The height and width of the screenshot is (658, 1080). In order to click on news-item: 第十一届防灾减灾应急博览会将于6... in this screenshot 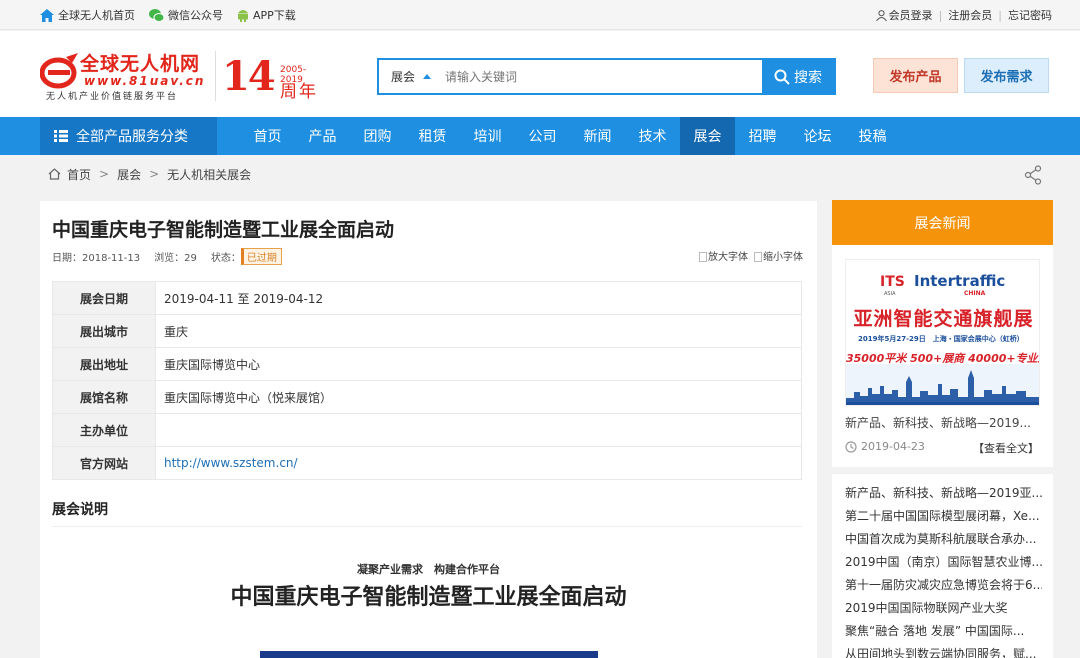, I will do `click(943, 585)`.